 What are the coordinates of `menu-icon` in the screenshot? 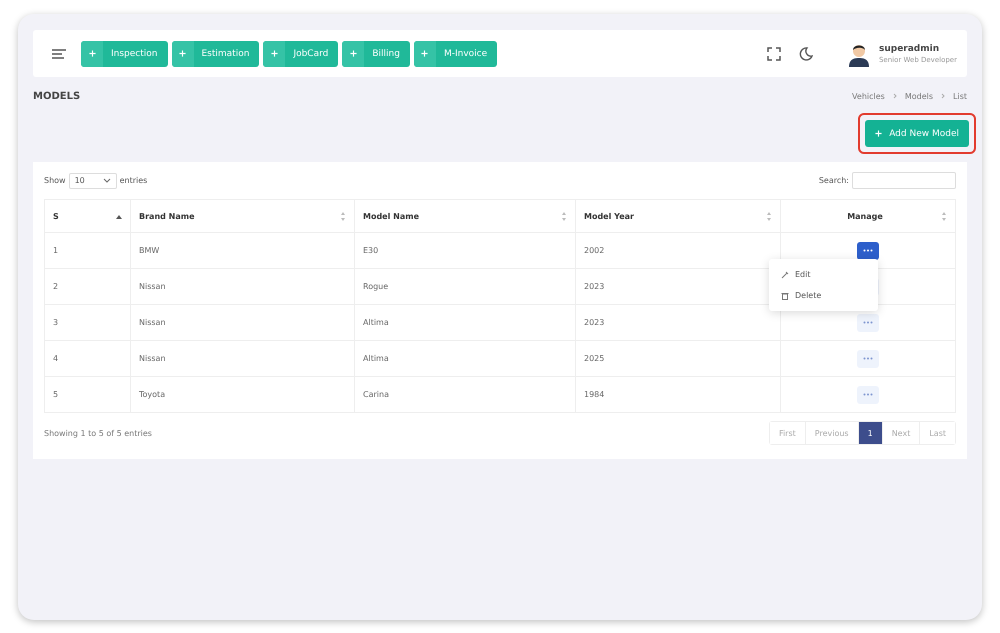 It's located at (59, 54).